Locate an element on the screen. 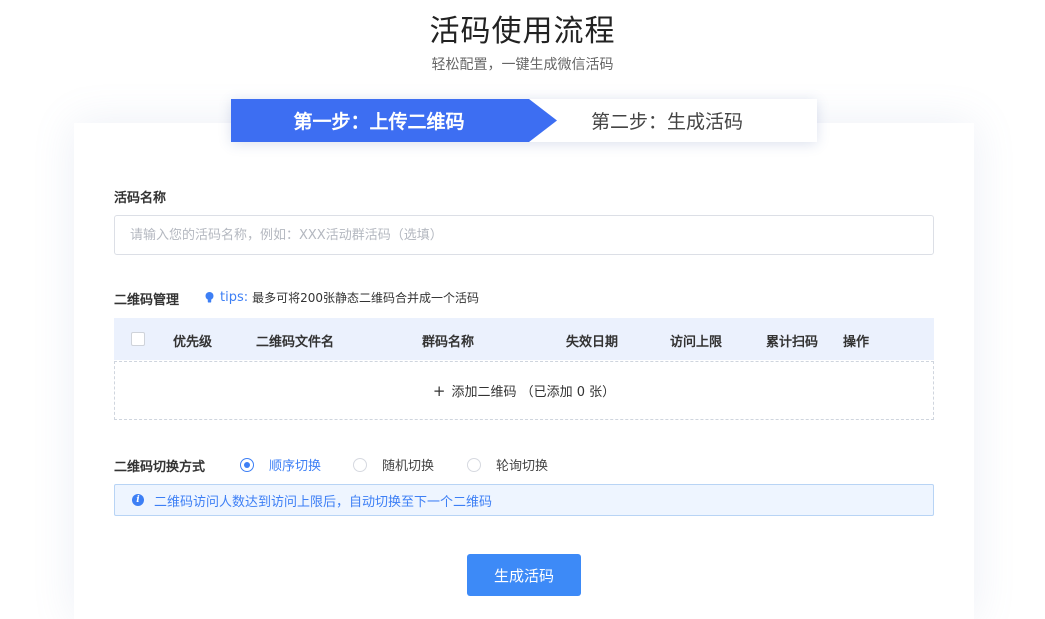 This screenshot has height=619, width=1045. col-actions: 操作 is located at coordinates (856, 342).